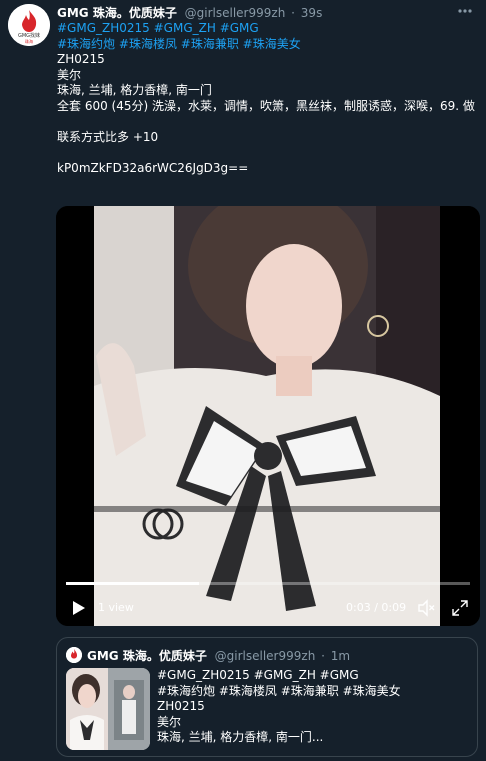  I want to click on display-name: GMG 珠海。优质妹子, so click(117, 13).